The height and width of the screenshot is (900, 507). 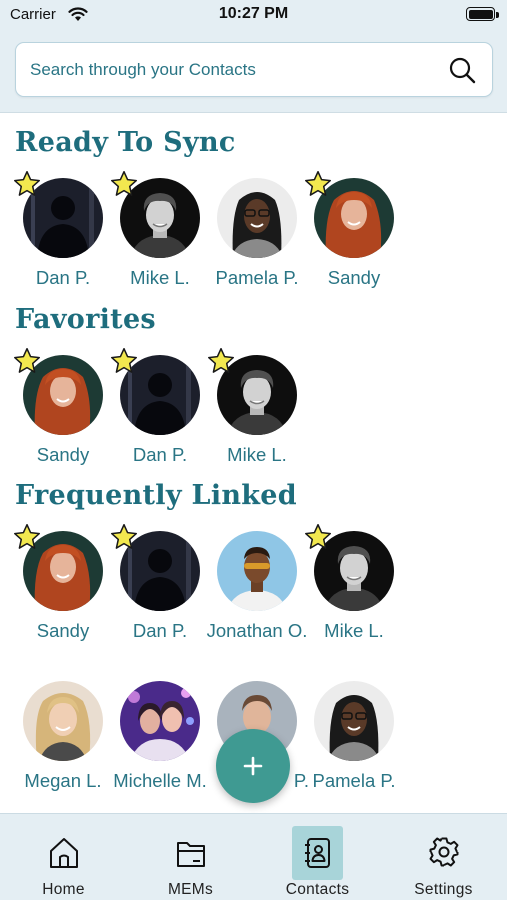 I want to click on search-bar, so click(x=254, y=69).